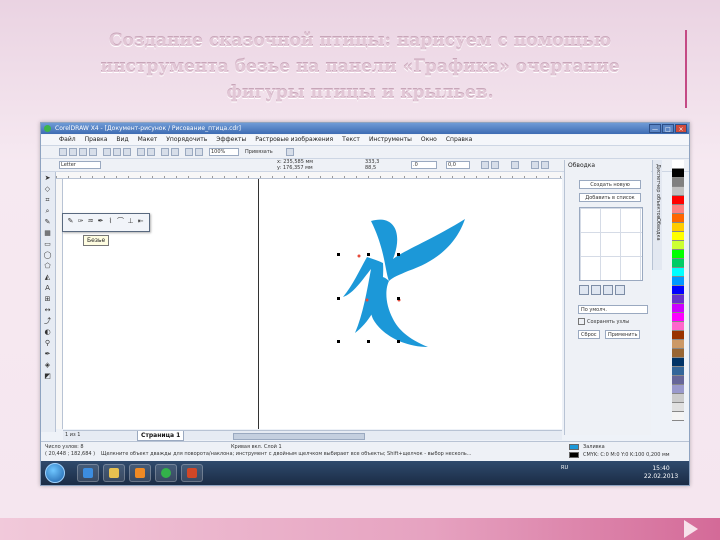 This screenshot has height=540, width=720. Describe the element at coordinates (458, 165) in the screenshot. I see `outline-width-field: 0,0` at that location.